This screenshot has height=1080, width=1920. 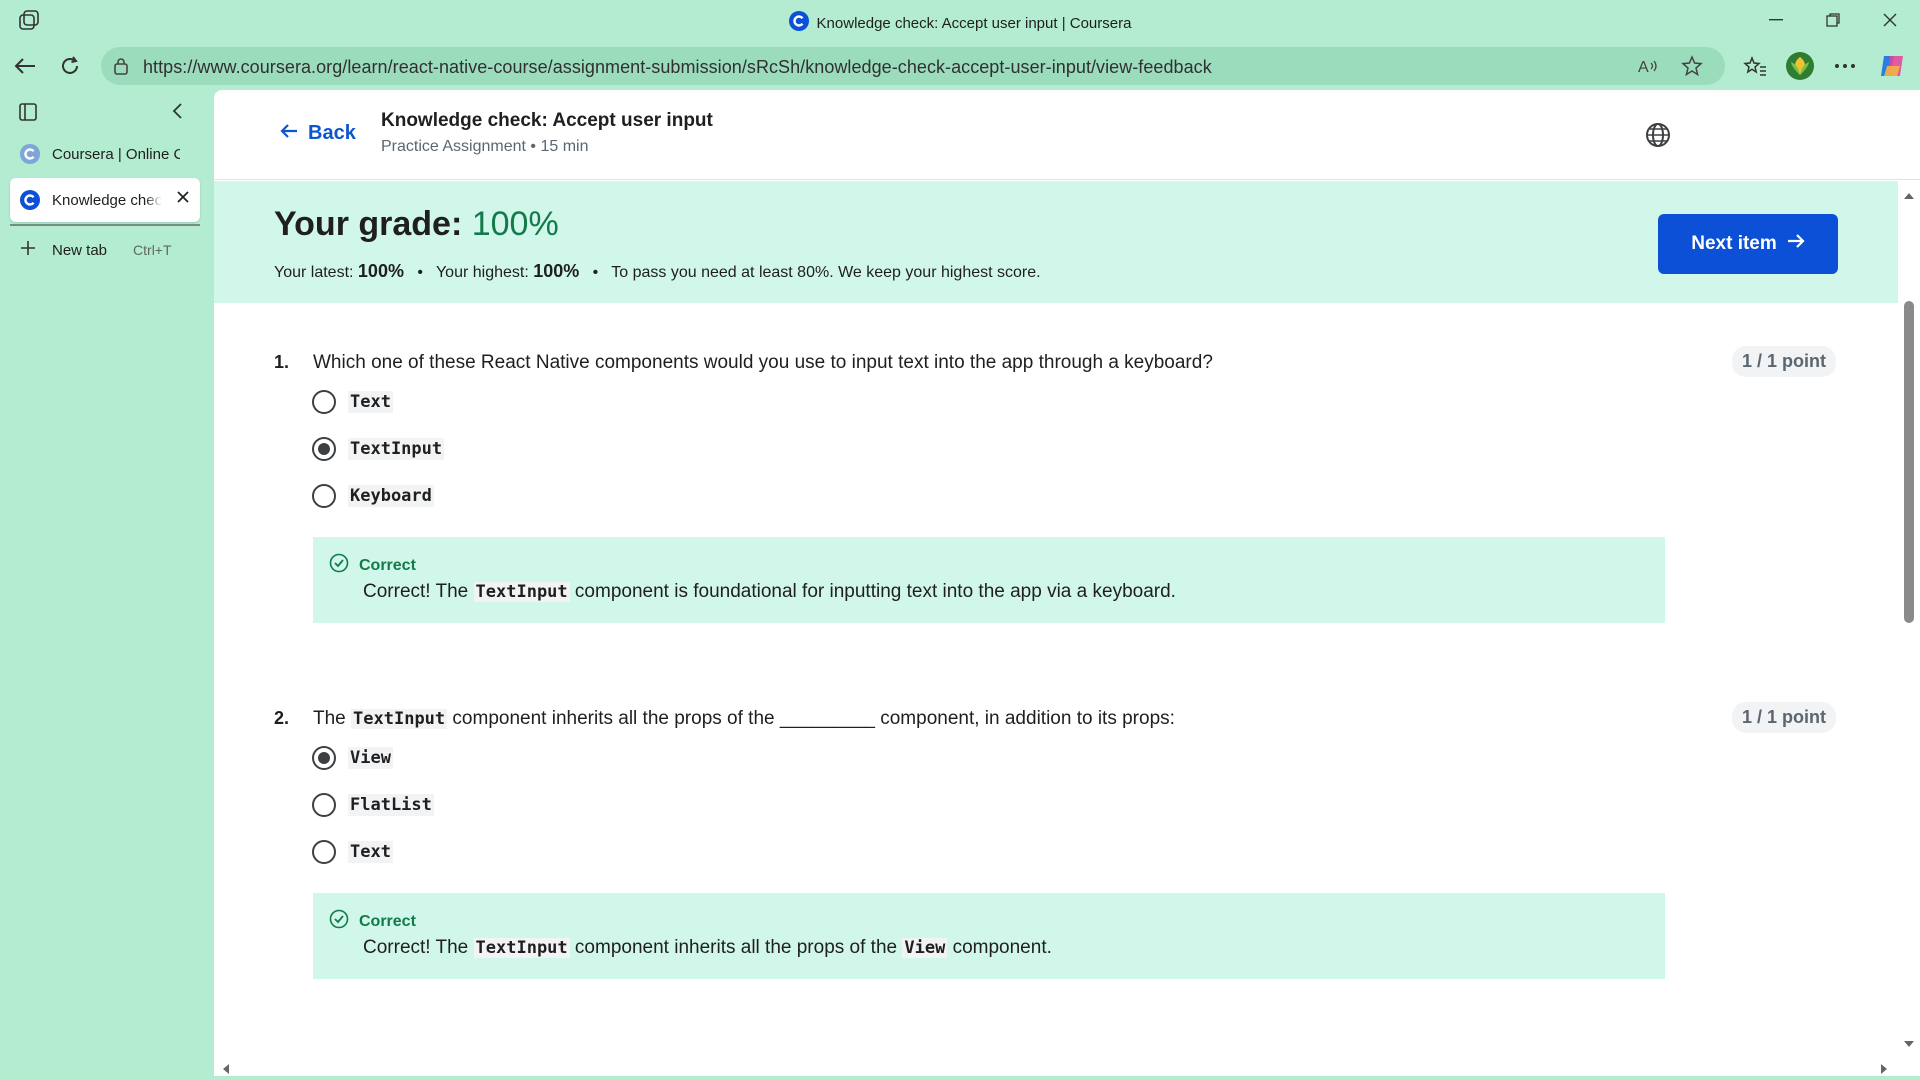 I want to click on option-textinput: TextInput, so click(x=378, y=449).